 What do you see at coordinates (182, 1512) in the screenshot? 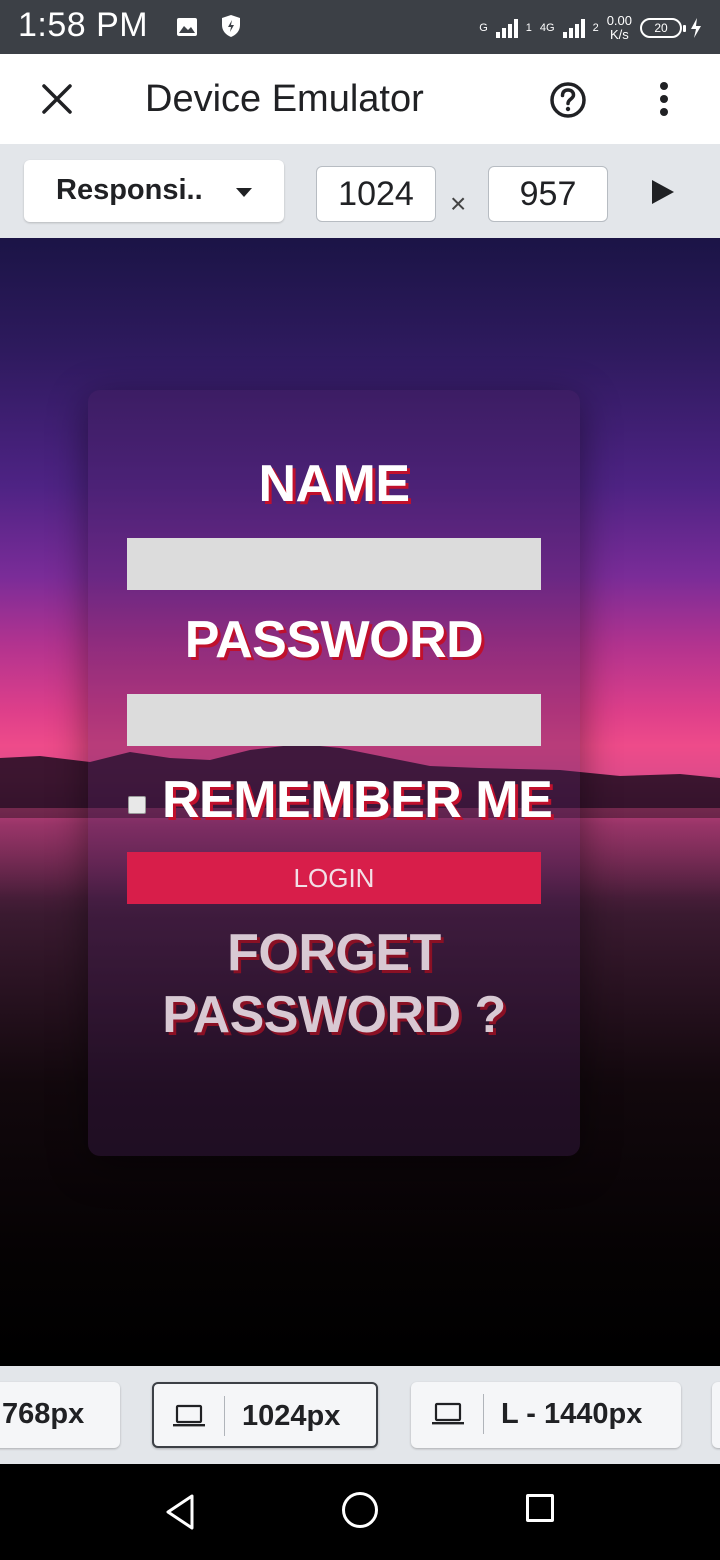
I see `back-icon` at bounding box center [182, 1512].